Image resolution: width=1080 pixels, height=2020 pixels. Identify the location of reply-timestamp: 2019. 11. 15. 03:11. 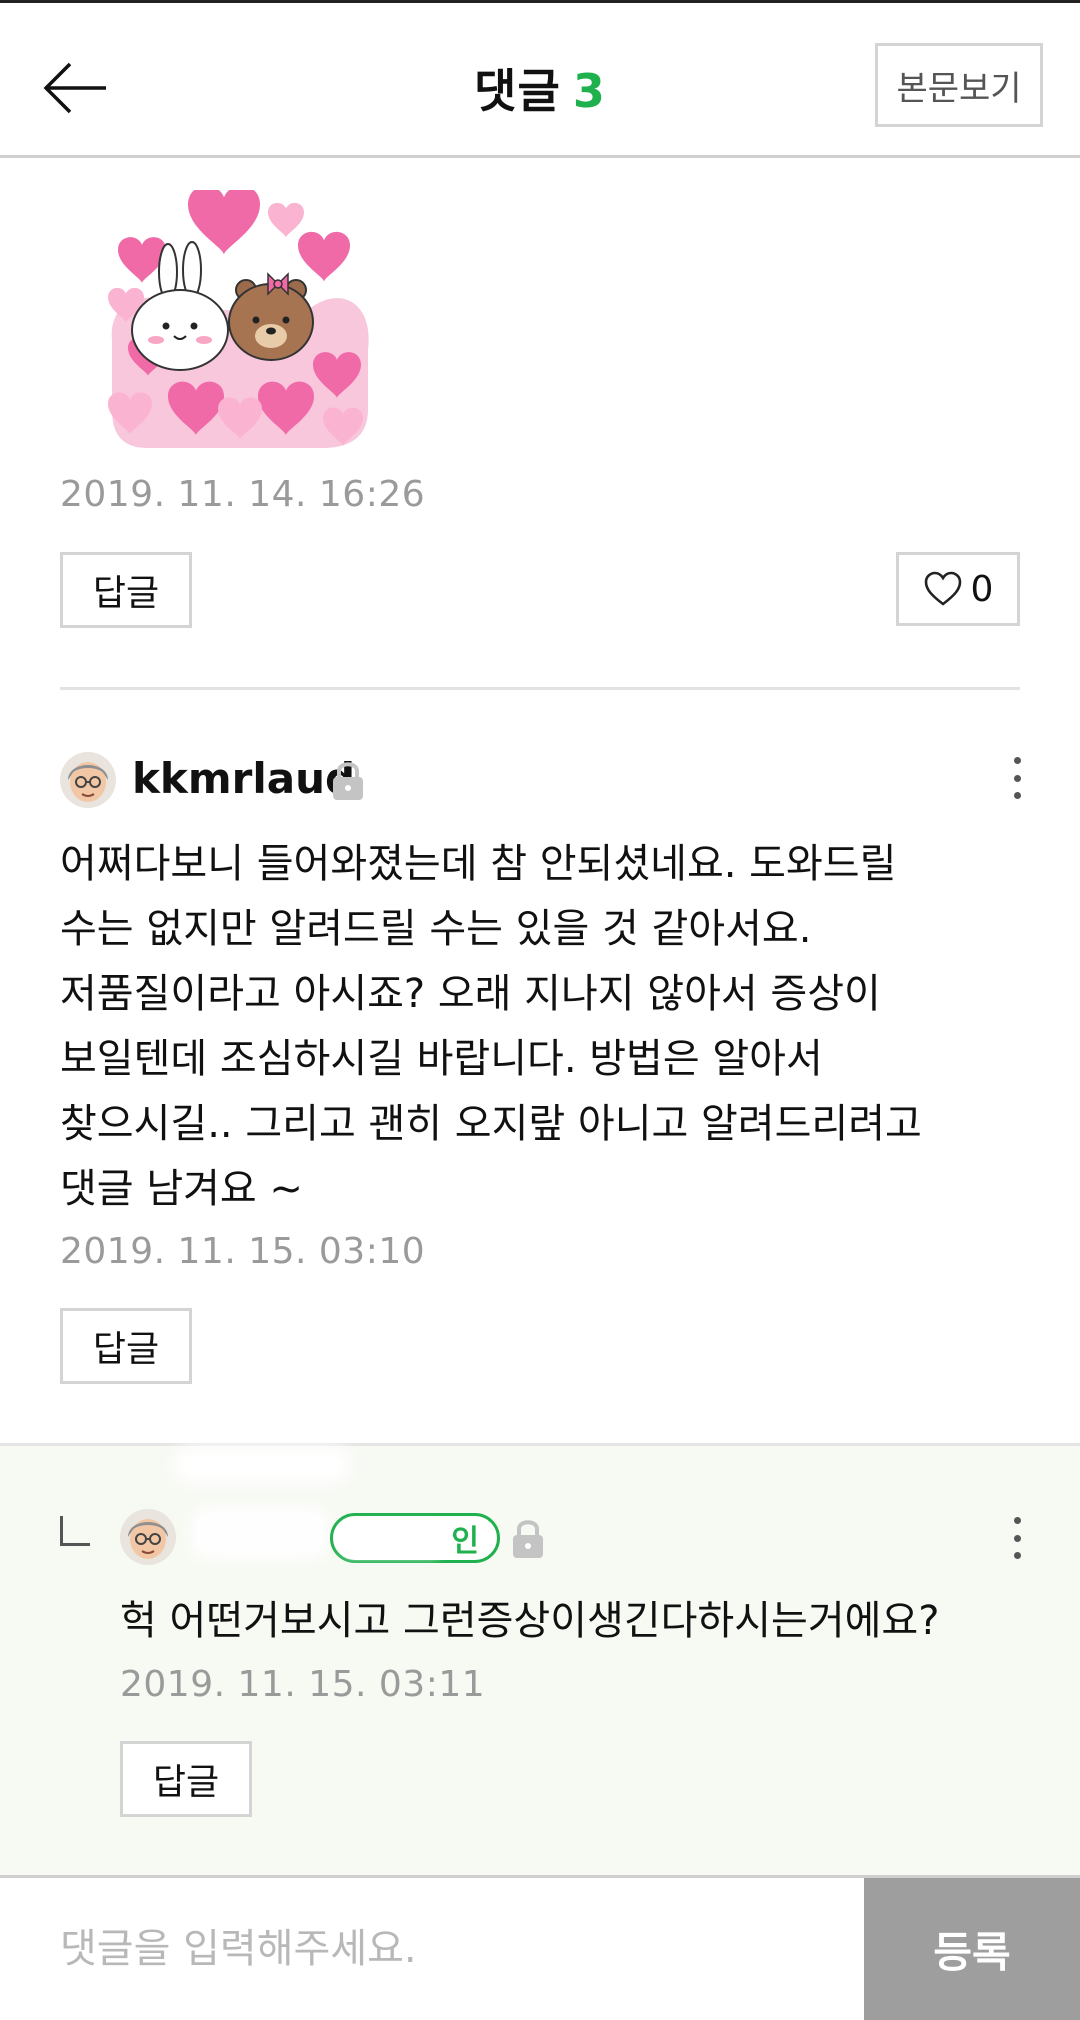
(303, 1684).